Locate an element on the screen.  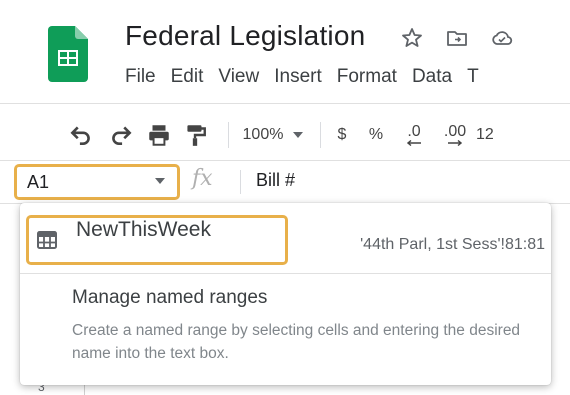
zoom-select: 100% is located at coordinates (273, 135).